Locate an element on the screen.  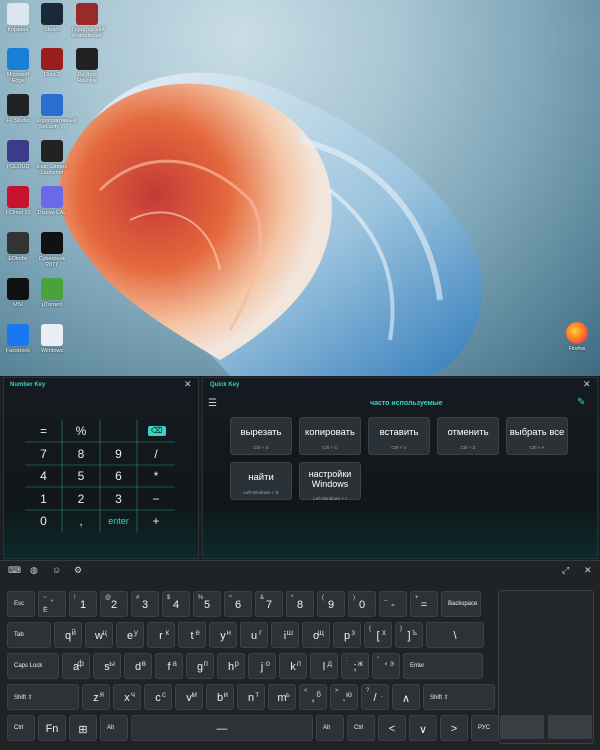
number-key: 3 is located at coordinates (118, 499).